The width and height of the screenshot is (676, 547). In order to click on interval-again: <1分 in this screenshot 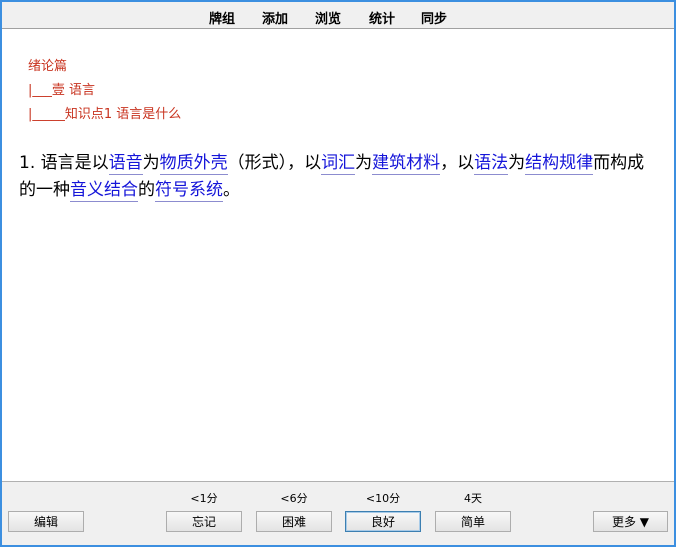, I will do `click(204, 498)`.